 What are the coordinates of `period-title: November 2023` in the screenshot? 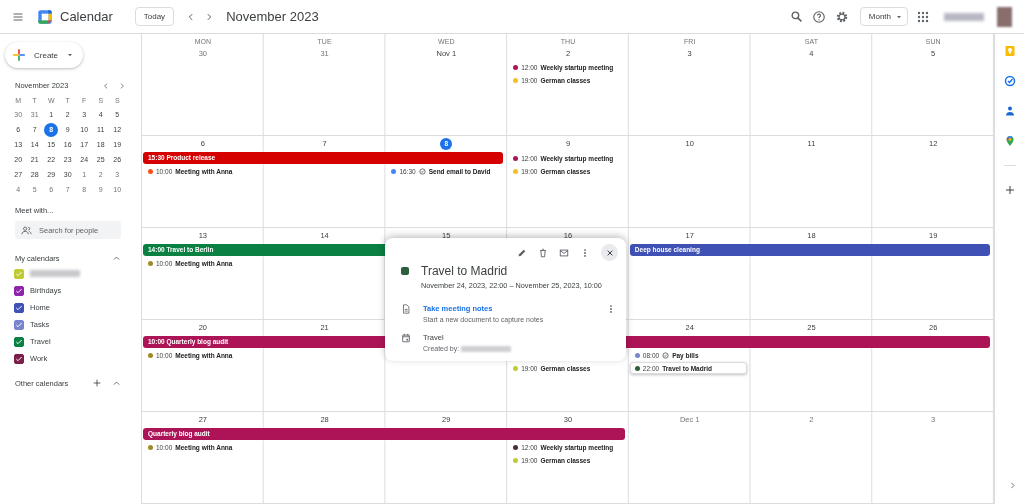 It's located at (272, 16).